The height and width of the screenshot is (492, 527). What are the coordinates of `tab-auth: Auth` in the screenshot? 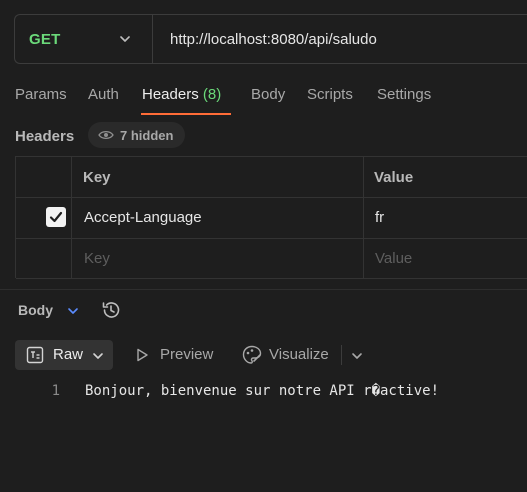 It's located at (103, 94).